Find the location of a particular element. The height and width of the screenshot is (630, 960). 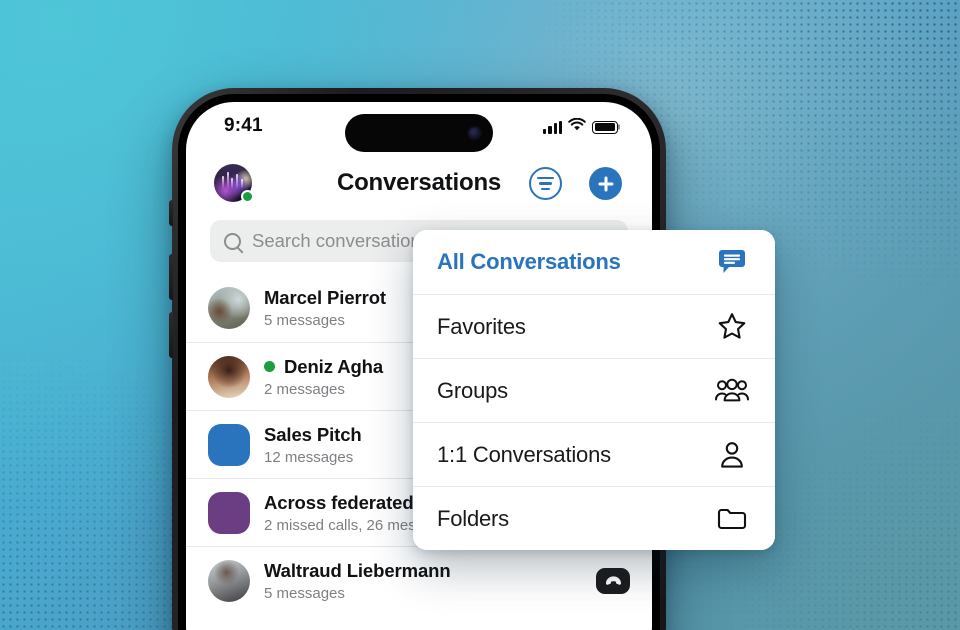

phone-volume-up-button is located at coordinates (171, 277).